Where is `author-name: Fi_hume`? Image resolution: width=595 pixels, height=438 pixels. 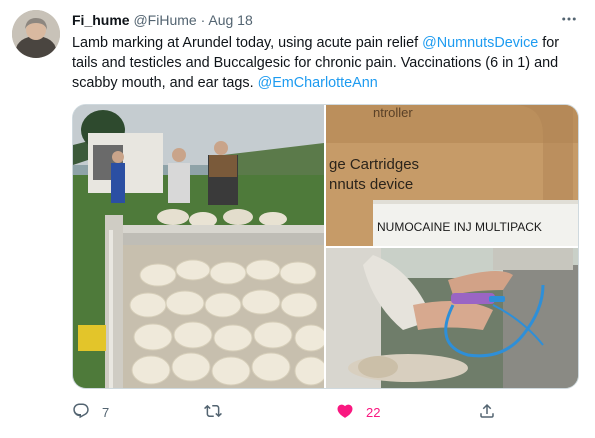
author-name: Fi_hume is located at coordinates (101, 20).